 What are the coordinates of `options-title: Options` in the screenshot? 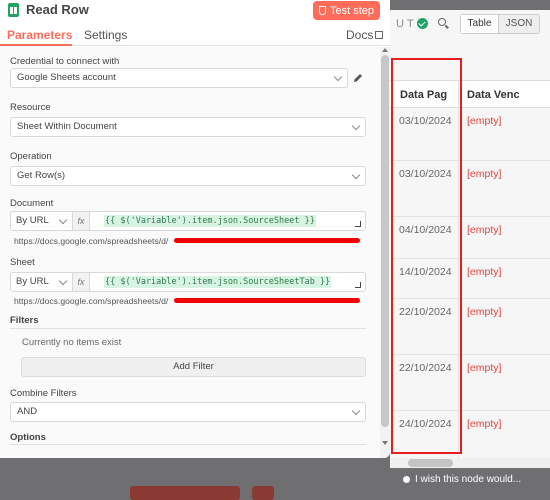 It's located at (28, 437).